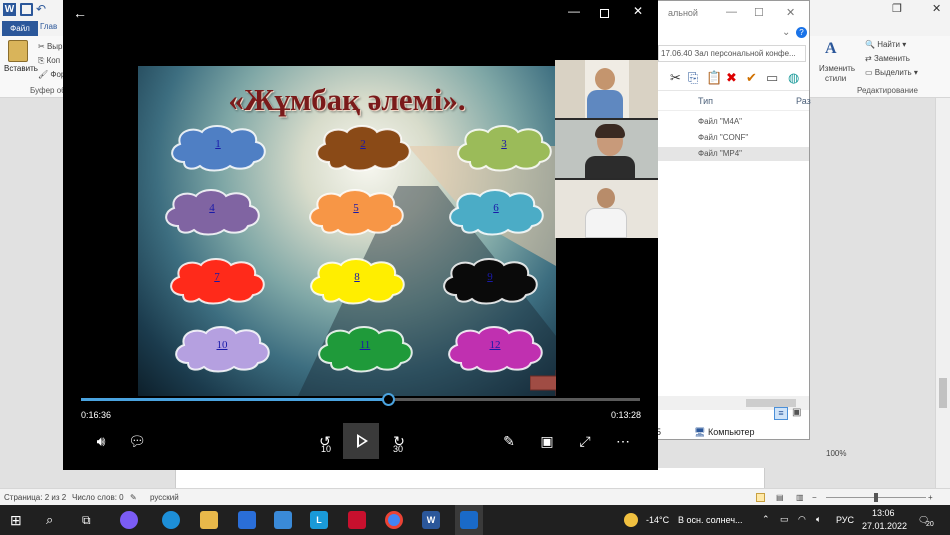  Describe the element at coordinates (212, 211) in the screenshot. I see `cloud-link-4: 4` at that location.